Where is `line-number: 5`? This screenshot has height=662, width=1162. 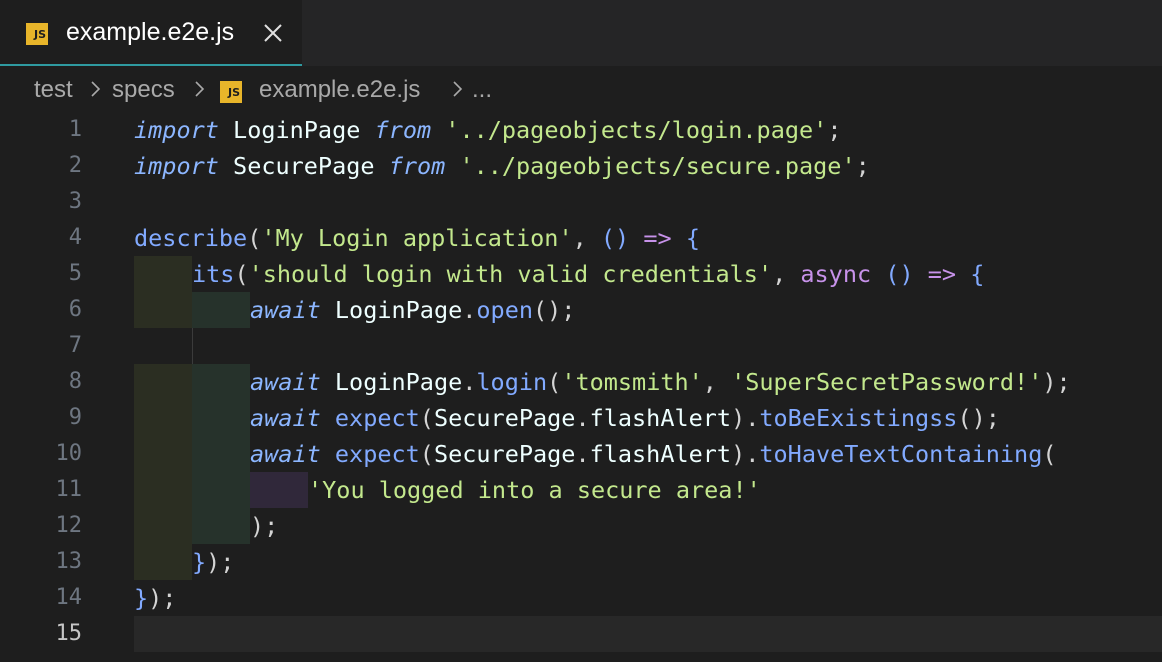
line-number: 5 is located at coordinates (75, 273).